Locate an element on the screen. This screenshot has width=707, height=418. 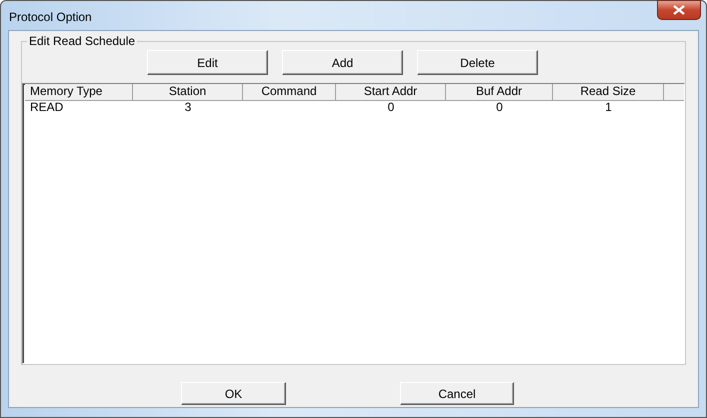
toolbar-button: Edit is located at coordinates (207, 62).